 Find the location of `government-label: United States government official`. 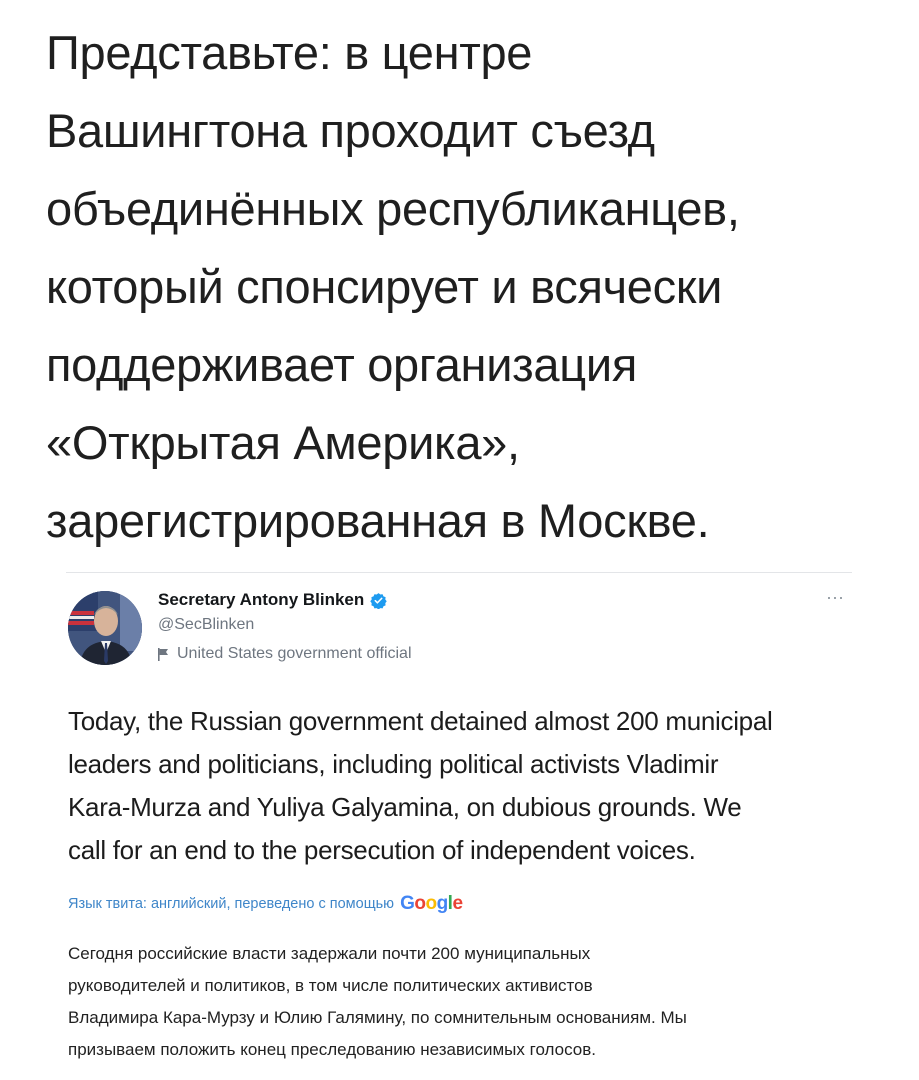

government-label: United States government official is located at coordinates (285, 654).